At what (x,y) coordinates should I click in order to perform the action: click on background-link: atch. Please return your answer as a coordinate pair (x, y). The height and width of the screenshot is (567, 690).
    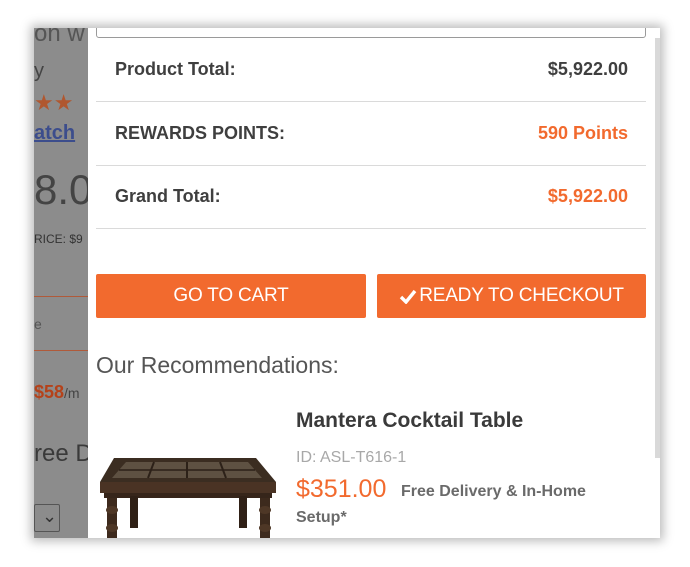
    Looking at the image, I should click on (55, 133).